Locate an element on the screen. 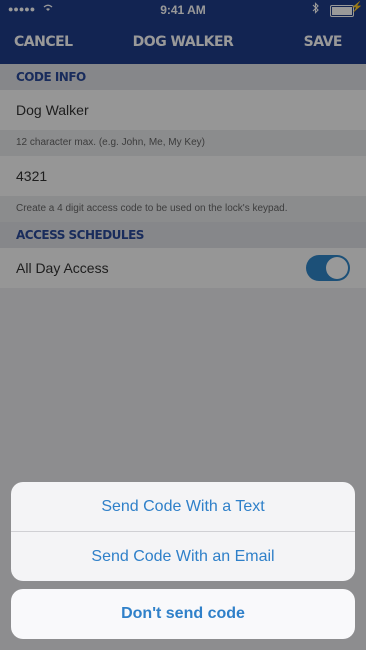  send-code-email-button: Send Code With an Email is located at coordinates (183, 556).